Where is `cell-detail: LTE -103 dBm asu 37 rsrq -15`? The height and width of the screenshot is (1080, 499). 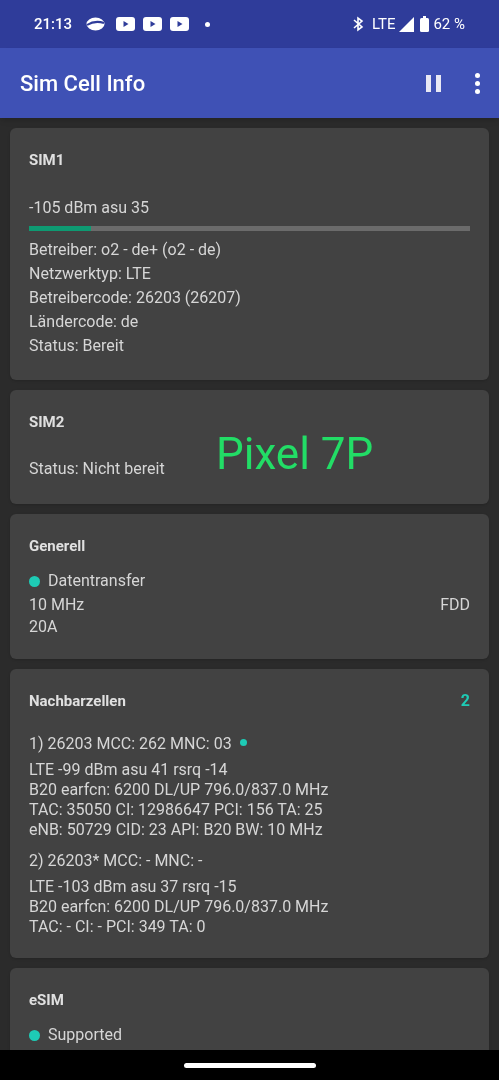
cell-detail: LTE -103 dBm asu 37 rsrq -15 is located at coordinates (133, 887).